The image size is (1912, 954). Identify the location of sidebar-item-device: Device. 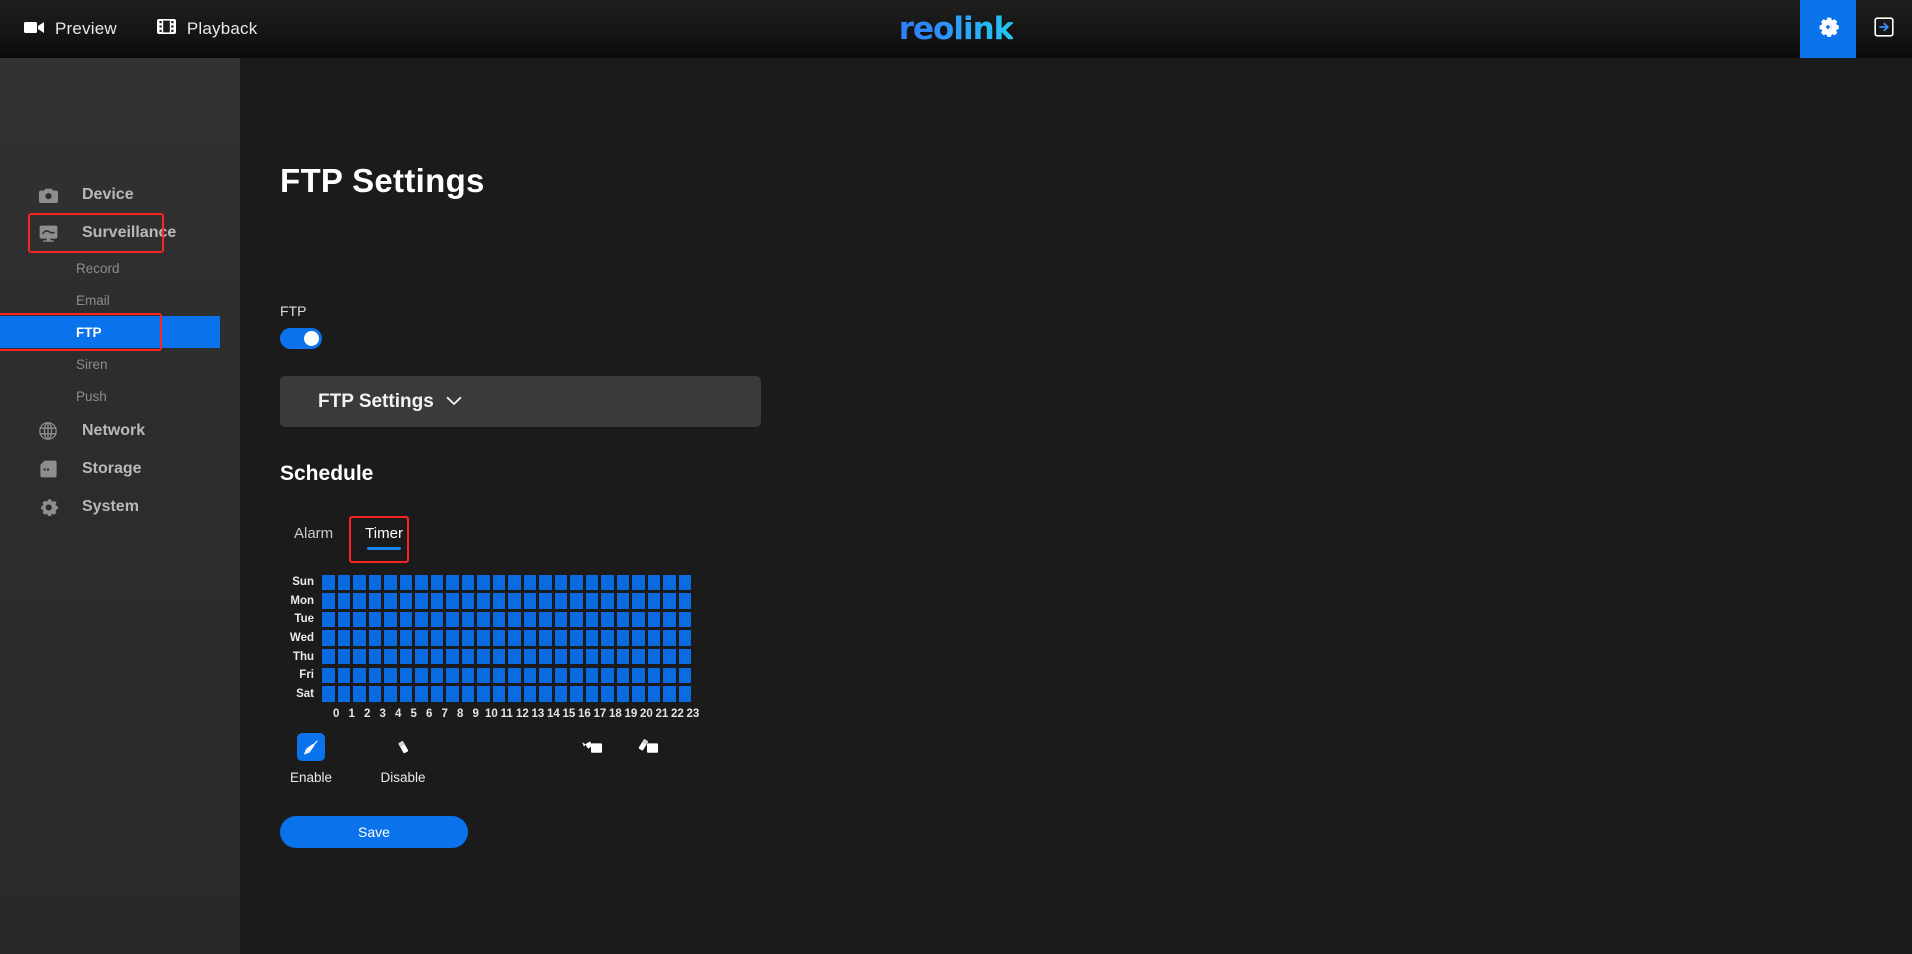
(120, 195).